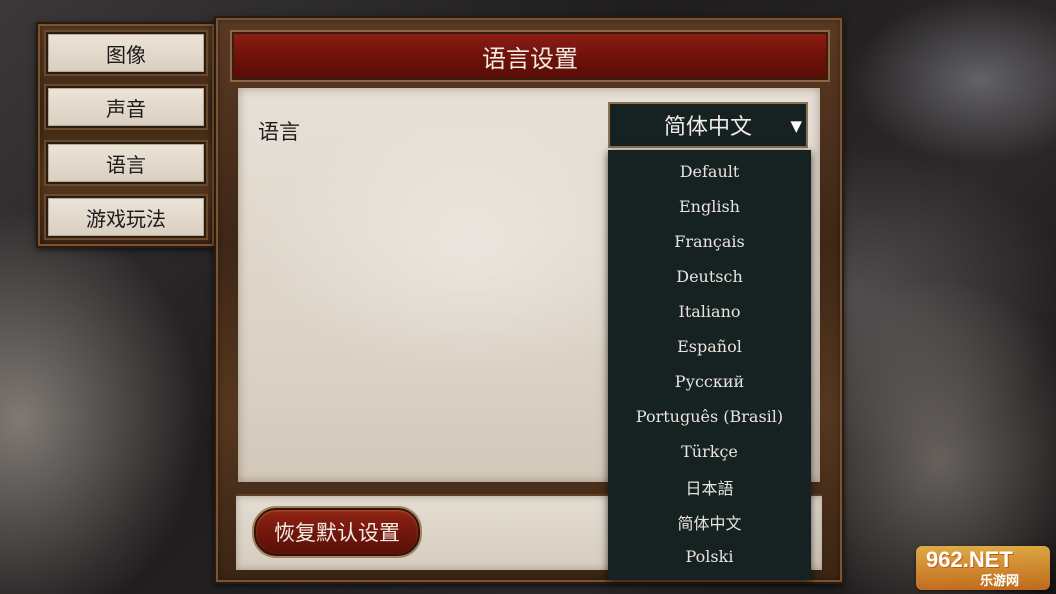 The image size is (1056, 594). Describe the element at coordinates (126, 53) in the screenshot. I see `sidebar-item-graphics: 图像` at that location.